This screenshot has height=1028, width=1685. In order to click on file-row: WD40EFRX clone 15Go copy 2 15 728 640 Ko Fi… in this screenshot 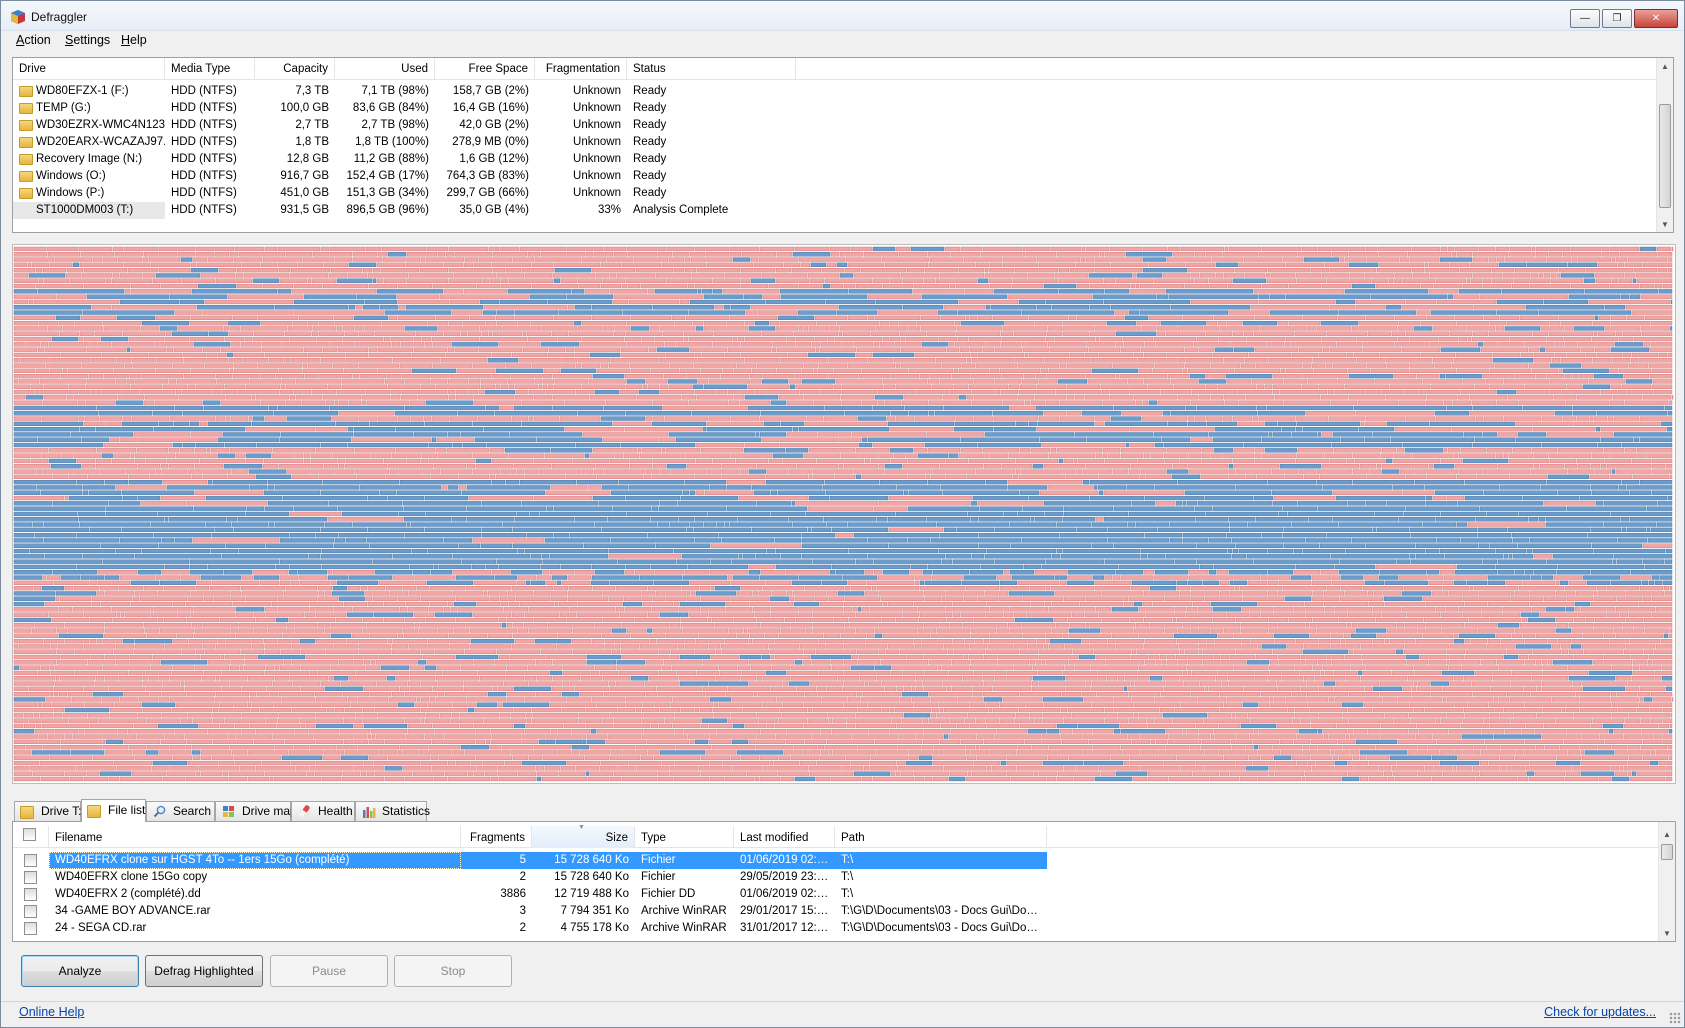, I will do `click(835, 877)`.